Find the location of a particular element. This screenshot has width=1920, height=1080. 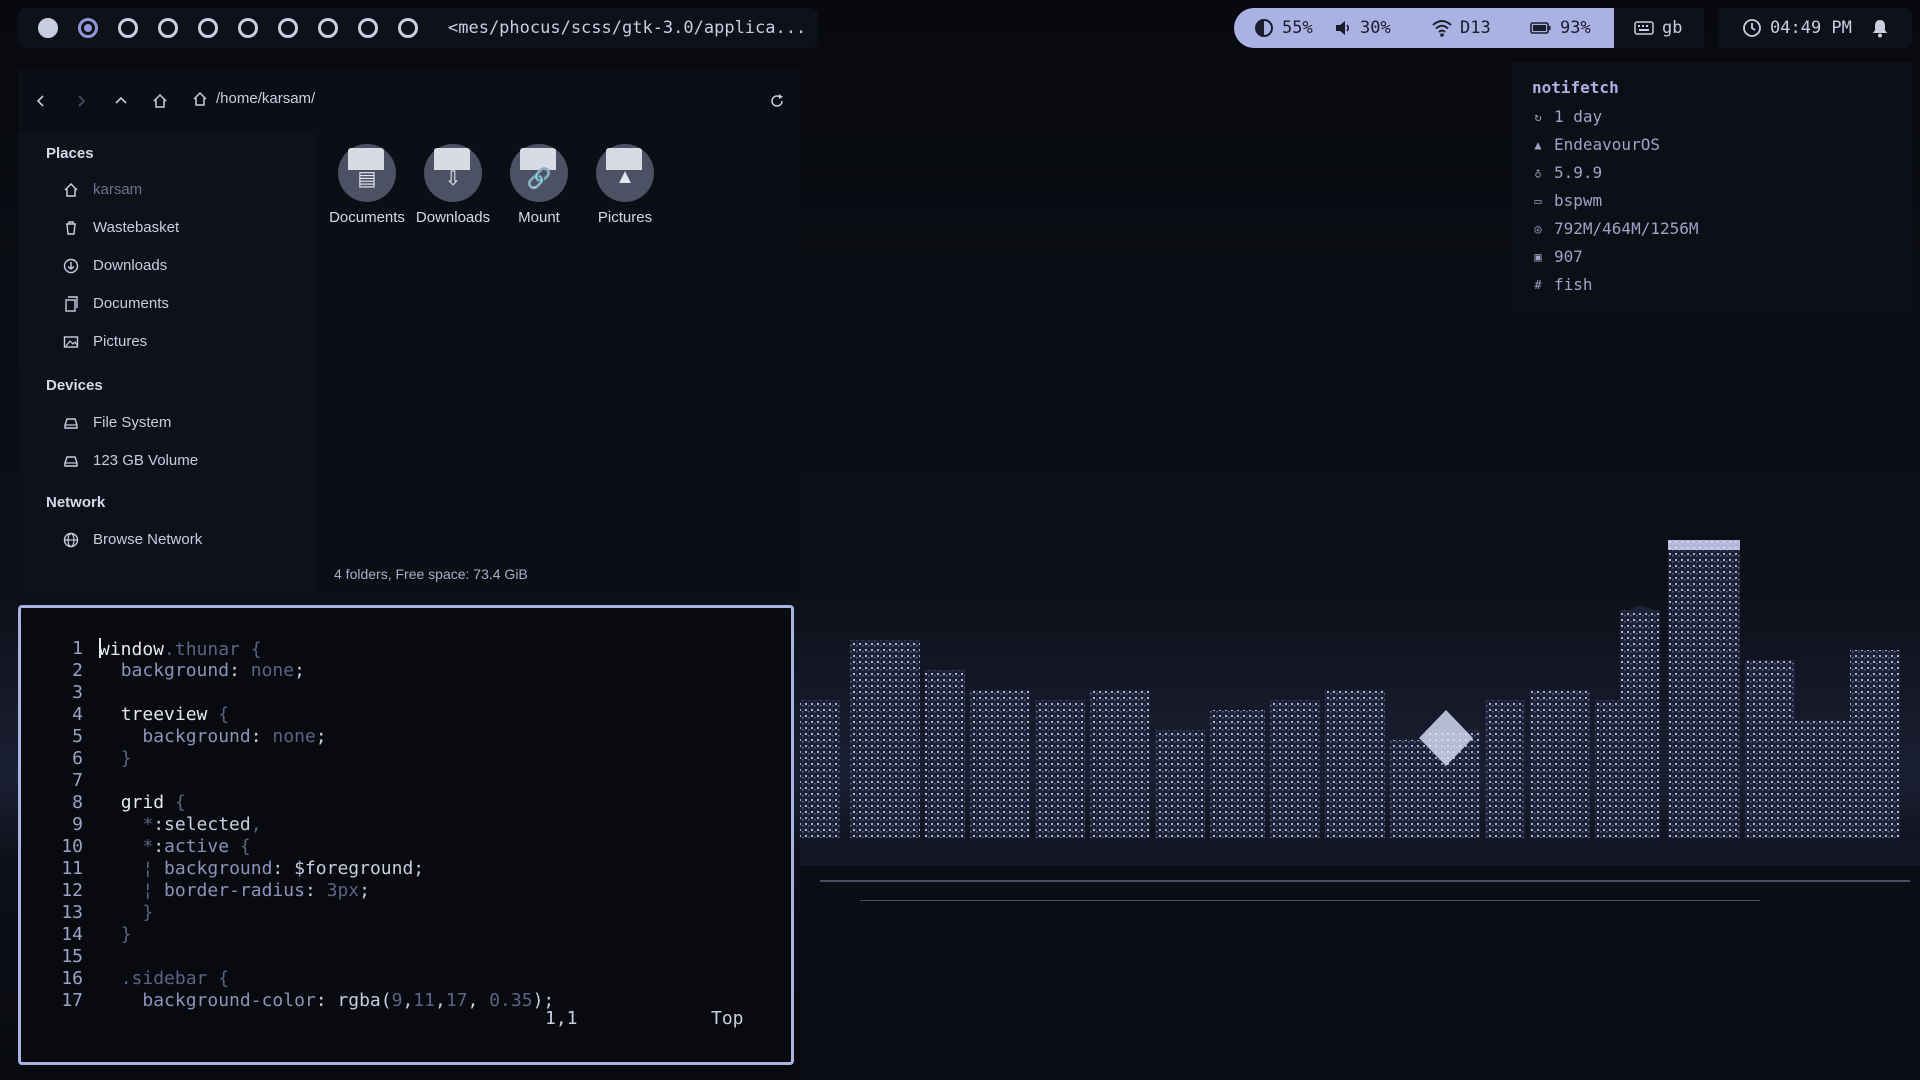

sidebar-item-browse-network: Browse Network is located at coordinates (132, 539).